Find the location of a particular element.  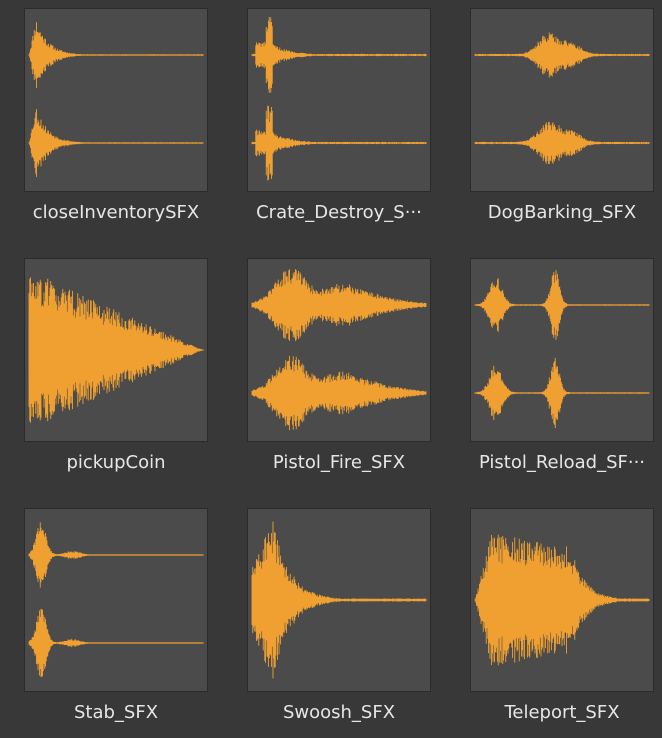

asset-tile: Swoosh_SFX is located at coordinates (340, 623).